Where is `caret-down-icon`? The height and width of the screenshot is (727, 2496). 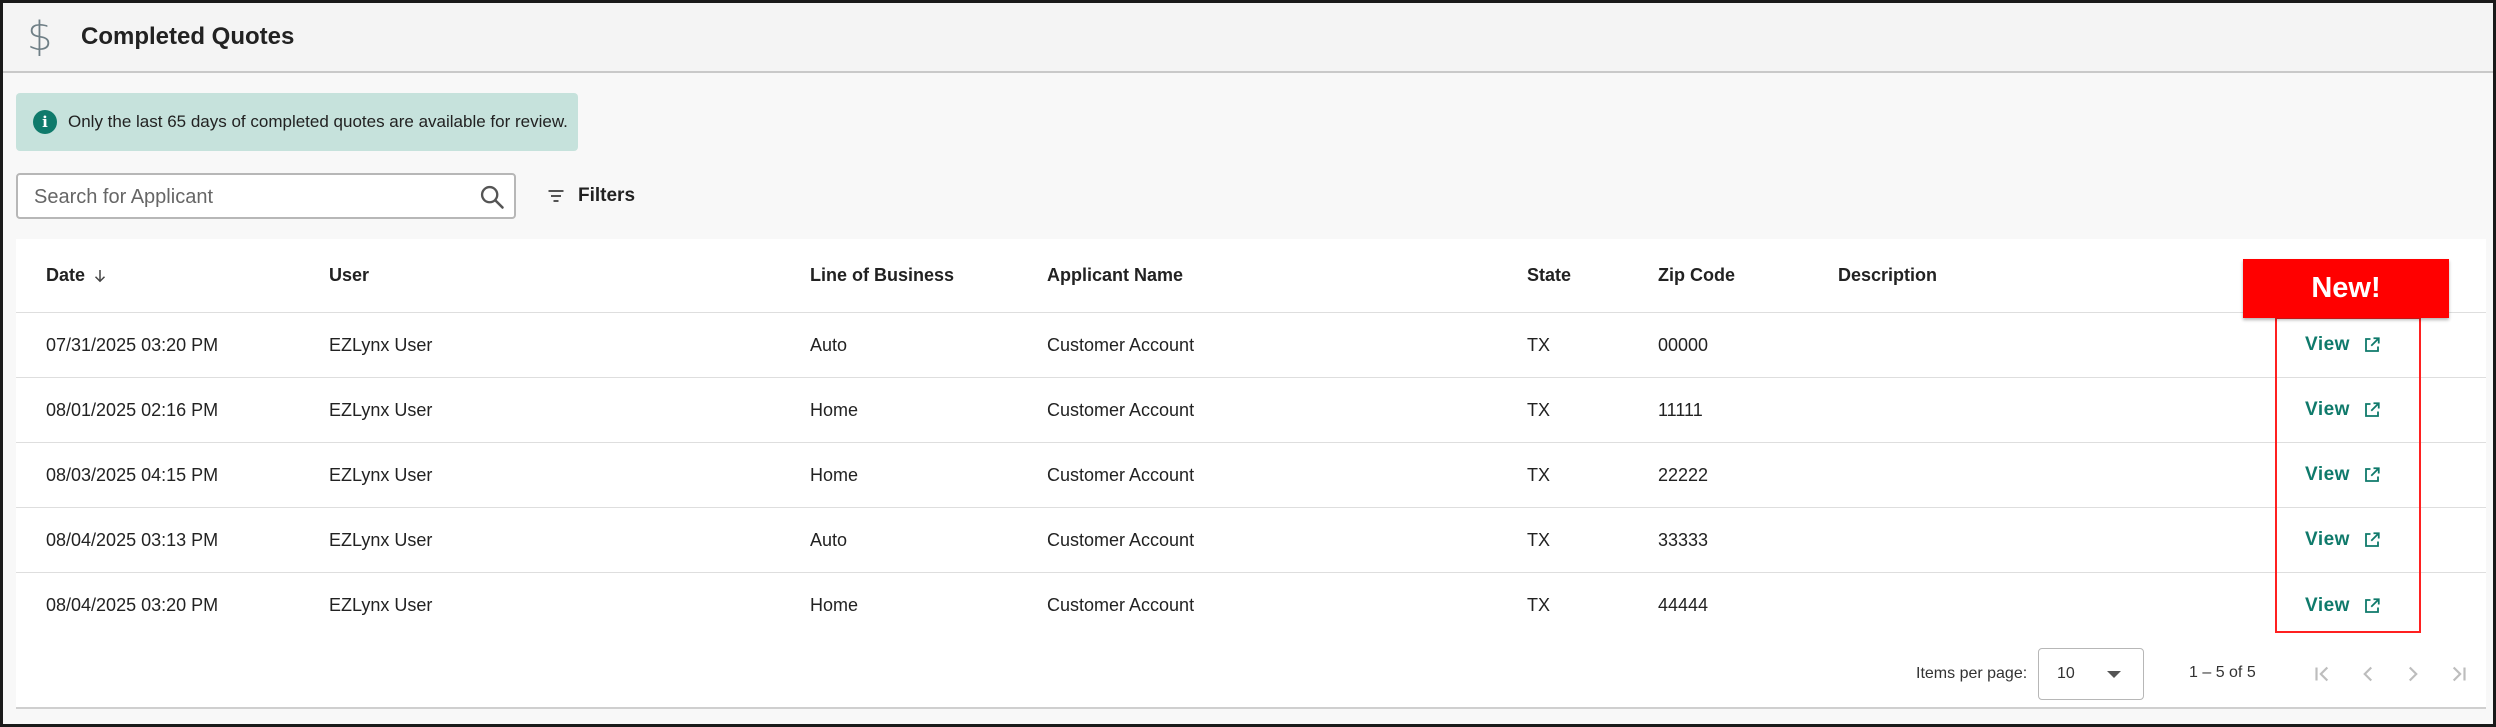 caret-down-icon is located at coordinates (2114, 674).